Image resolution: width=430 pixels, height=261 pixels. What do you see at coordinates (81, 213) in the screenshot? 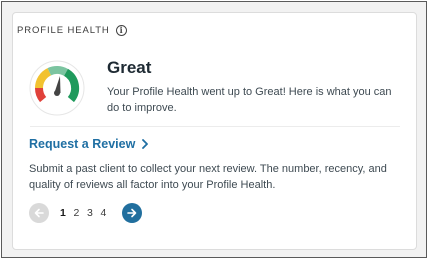
I see `page-2: 2` at bounding box center [81, 213].